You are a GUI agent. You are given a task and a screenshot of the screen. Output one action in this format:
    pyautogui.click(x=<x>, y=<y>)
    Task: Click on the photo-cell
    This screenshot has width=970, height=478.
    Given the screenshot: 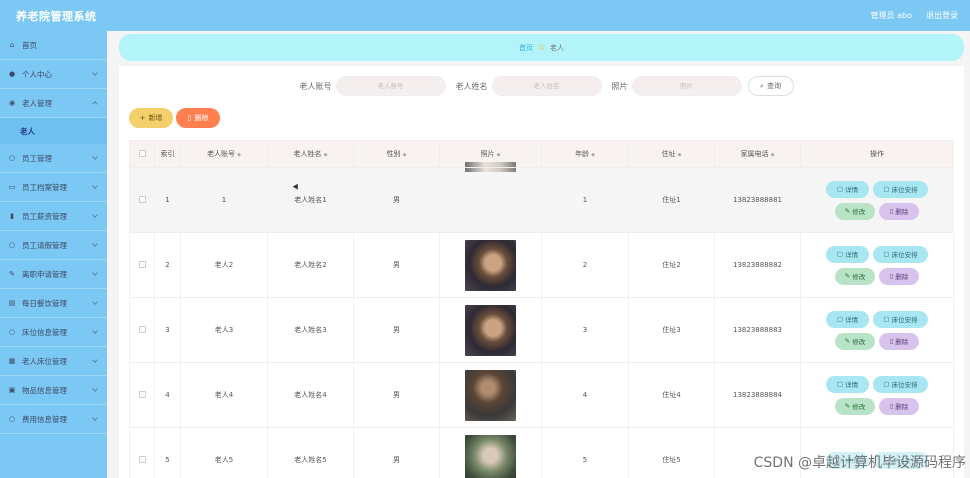 What is the action you would take?
    pyautogui.click(x=490, y=197)
    